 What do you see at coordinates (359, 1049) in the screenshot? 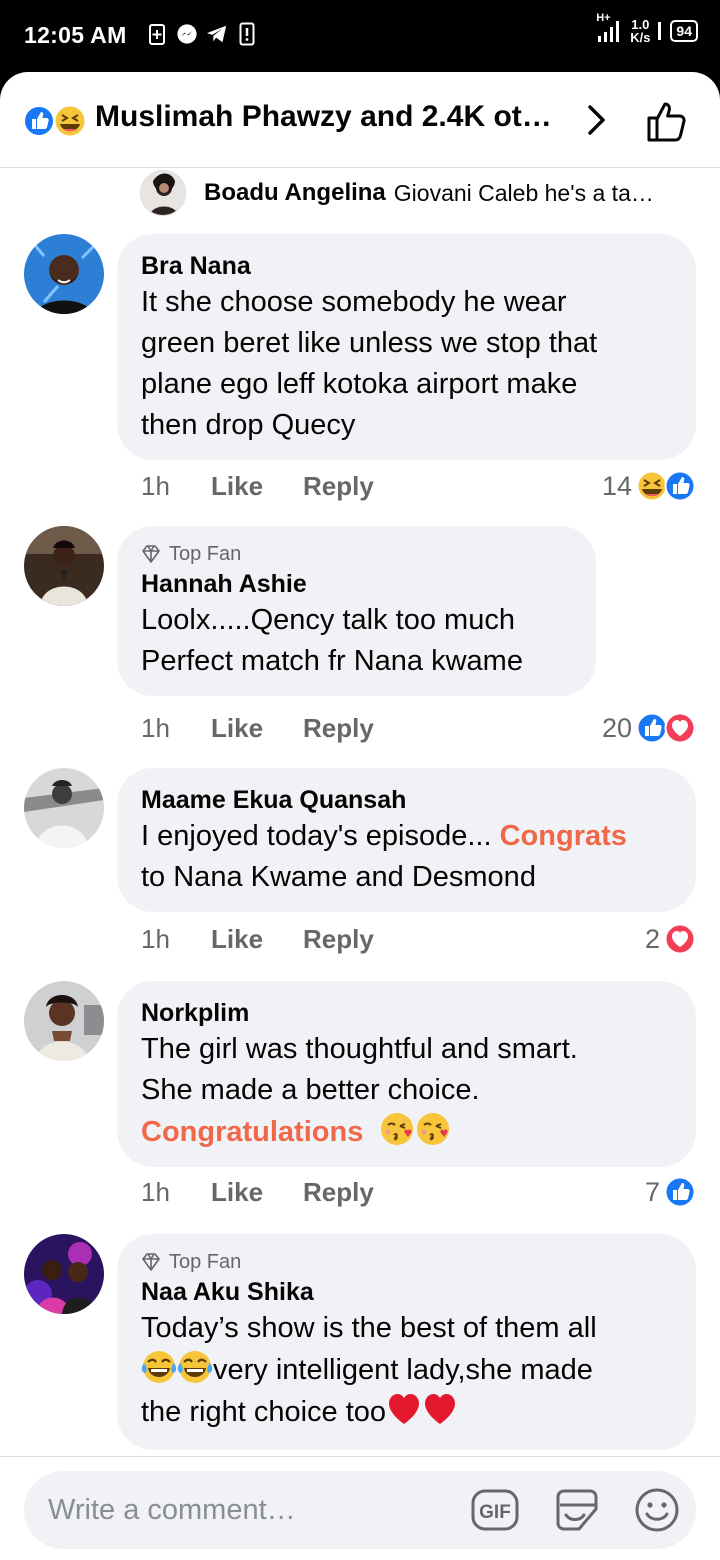
I see `comment-text-line: The girl was thoughtful and smart.` at bounding box center [359, 1049].